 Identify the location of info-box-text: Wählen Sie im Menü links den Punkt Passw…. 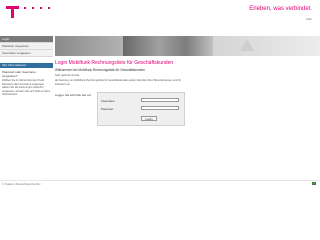
(26, 87).